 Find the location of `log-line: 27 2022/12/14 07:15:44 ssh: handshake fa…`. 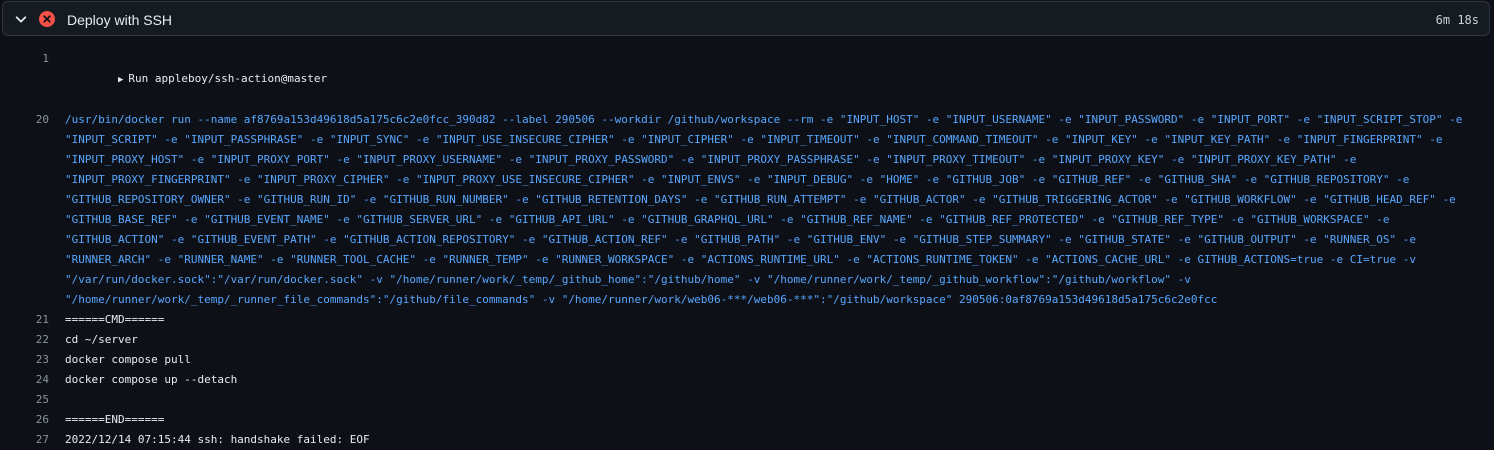

log-line: 27 2022/12/14 07:15:44 ssh: handshake fa… is located at coordinates (747, 440).